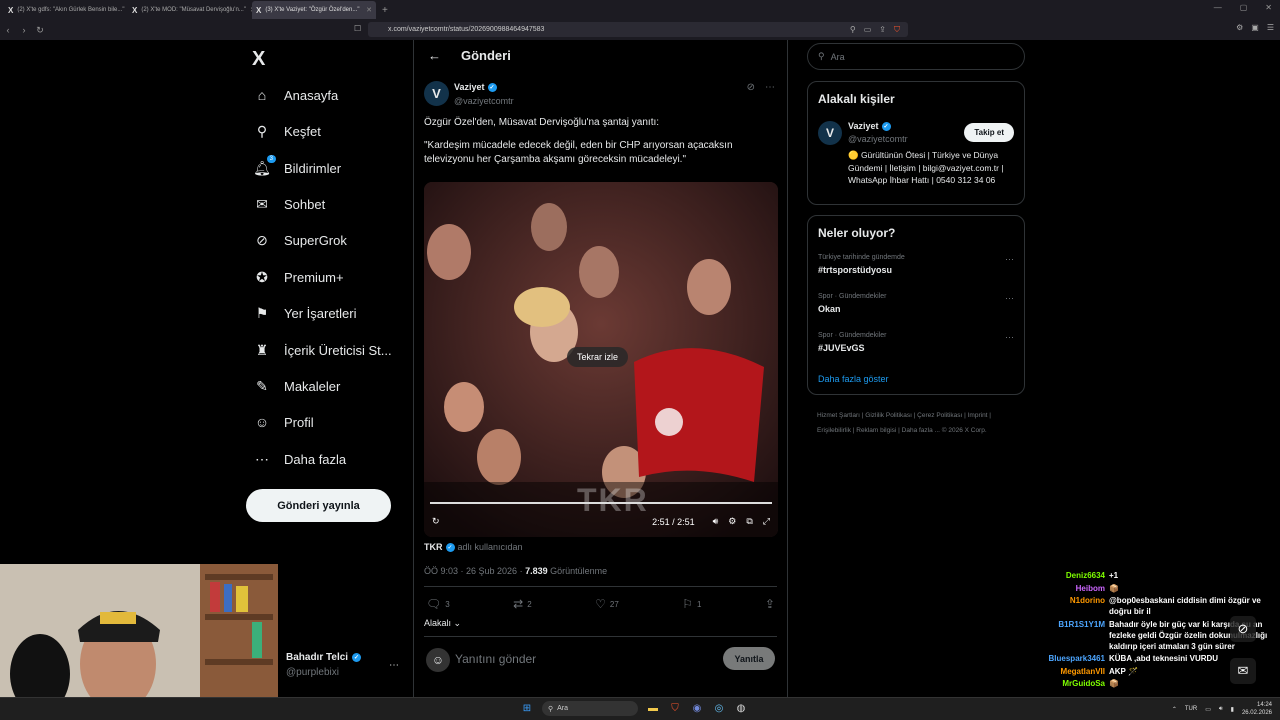 This screenshot has height=720, width=1280. I want to click on author-avatar: V, so click(436, 93).